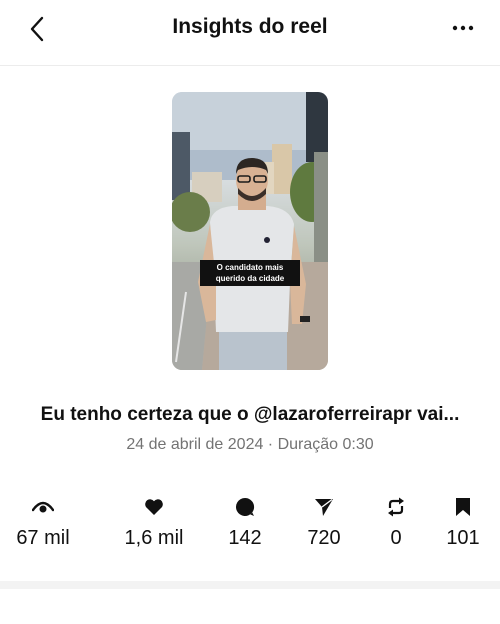 The width and height of the screenshot is (500, 624). I want to click on stat-saves-value: 101, so click(463, 538).